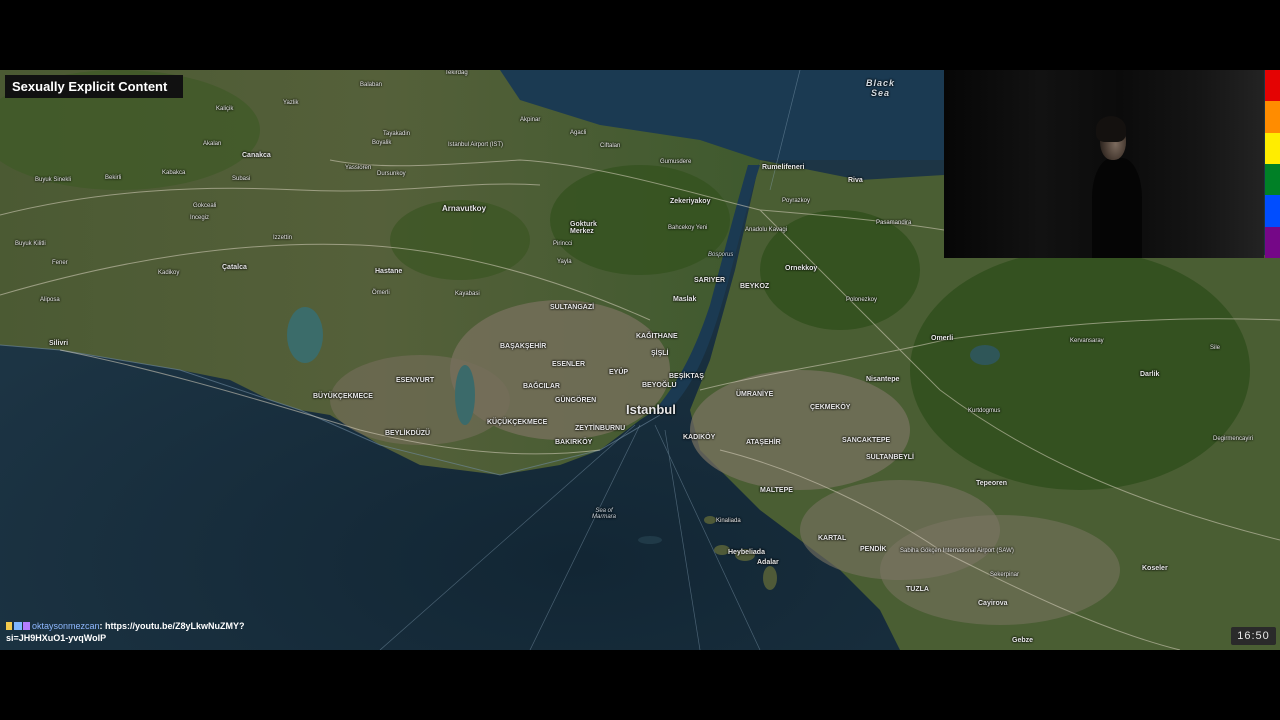 The width and height of the screenshot is (1280, 720). I want to click on webcam-overlay, so click(1104, 164).